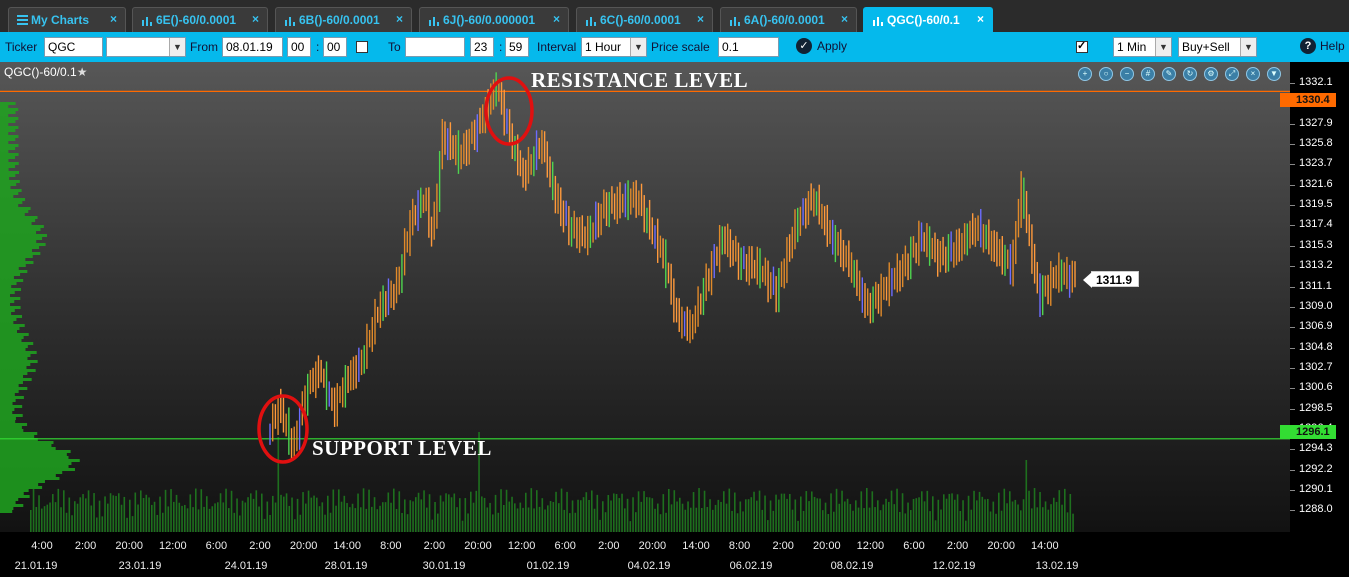 This screenshot has height=577, width=1349. I want to click on tab-qgc: QGC()-60/0.1 ×, so click(928, 19).